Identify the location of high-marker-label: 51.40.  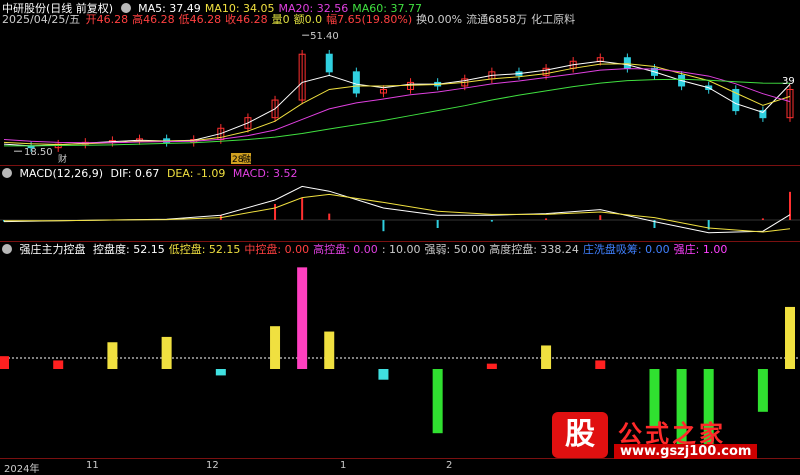
(324, 36).